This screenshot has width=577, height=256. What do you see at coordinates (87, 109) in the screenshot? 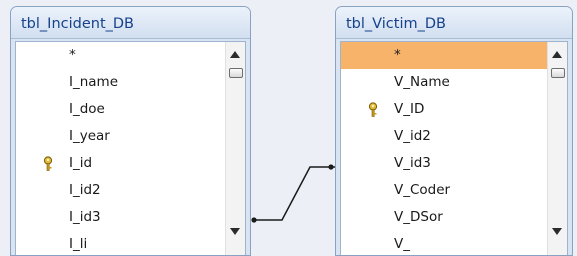
I see `field-label: I_doe` at bounding box center [87, 109].